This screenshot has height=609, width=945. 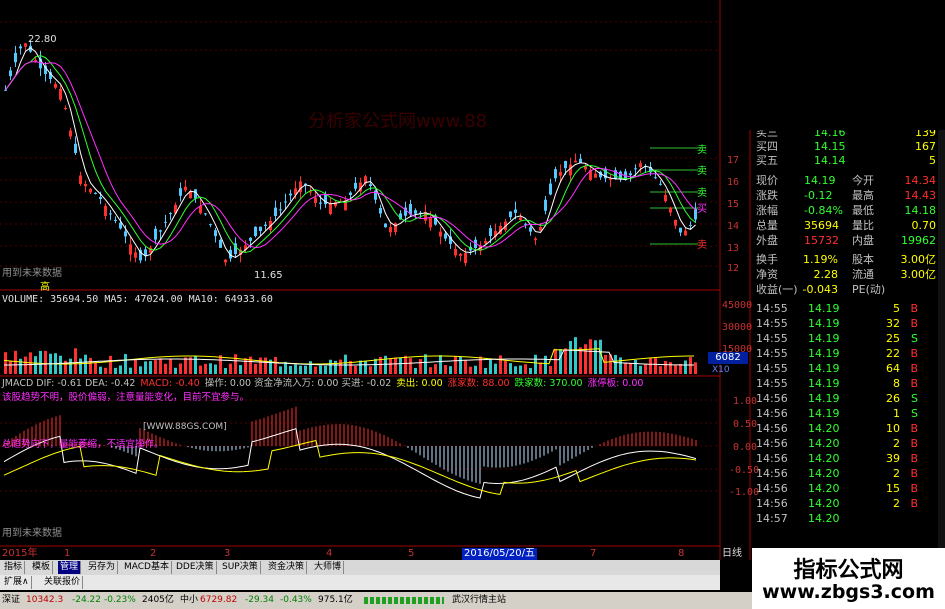 What do you see at coordinates (733, 248) in the screenshot?
I see `price-tick-13: 13` at bounding box center [733, 248].